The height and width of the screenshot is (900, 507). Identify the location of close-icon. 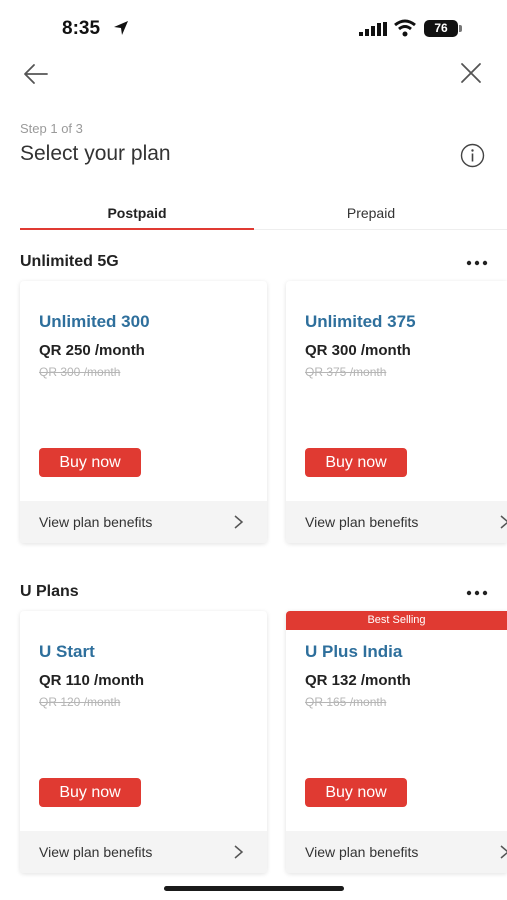
(471, 73).